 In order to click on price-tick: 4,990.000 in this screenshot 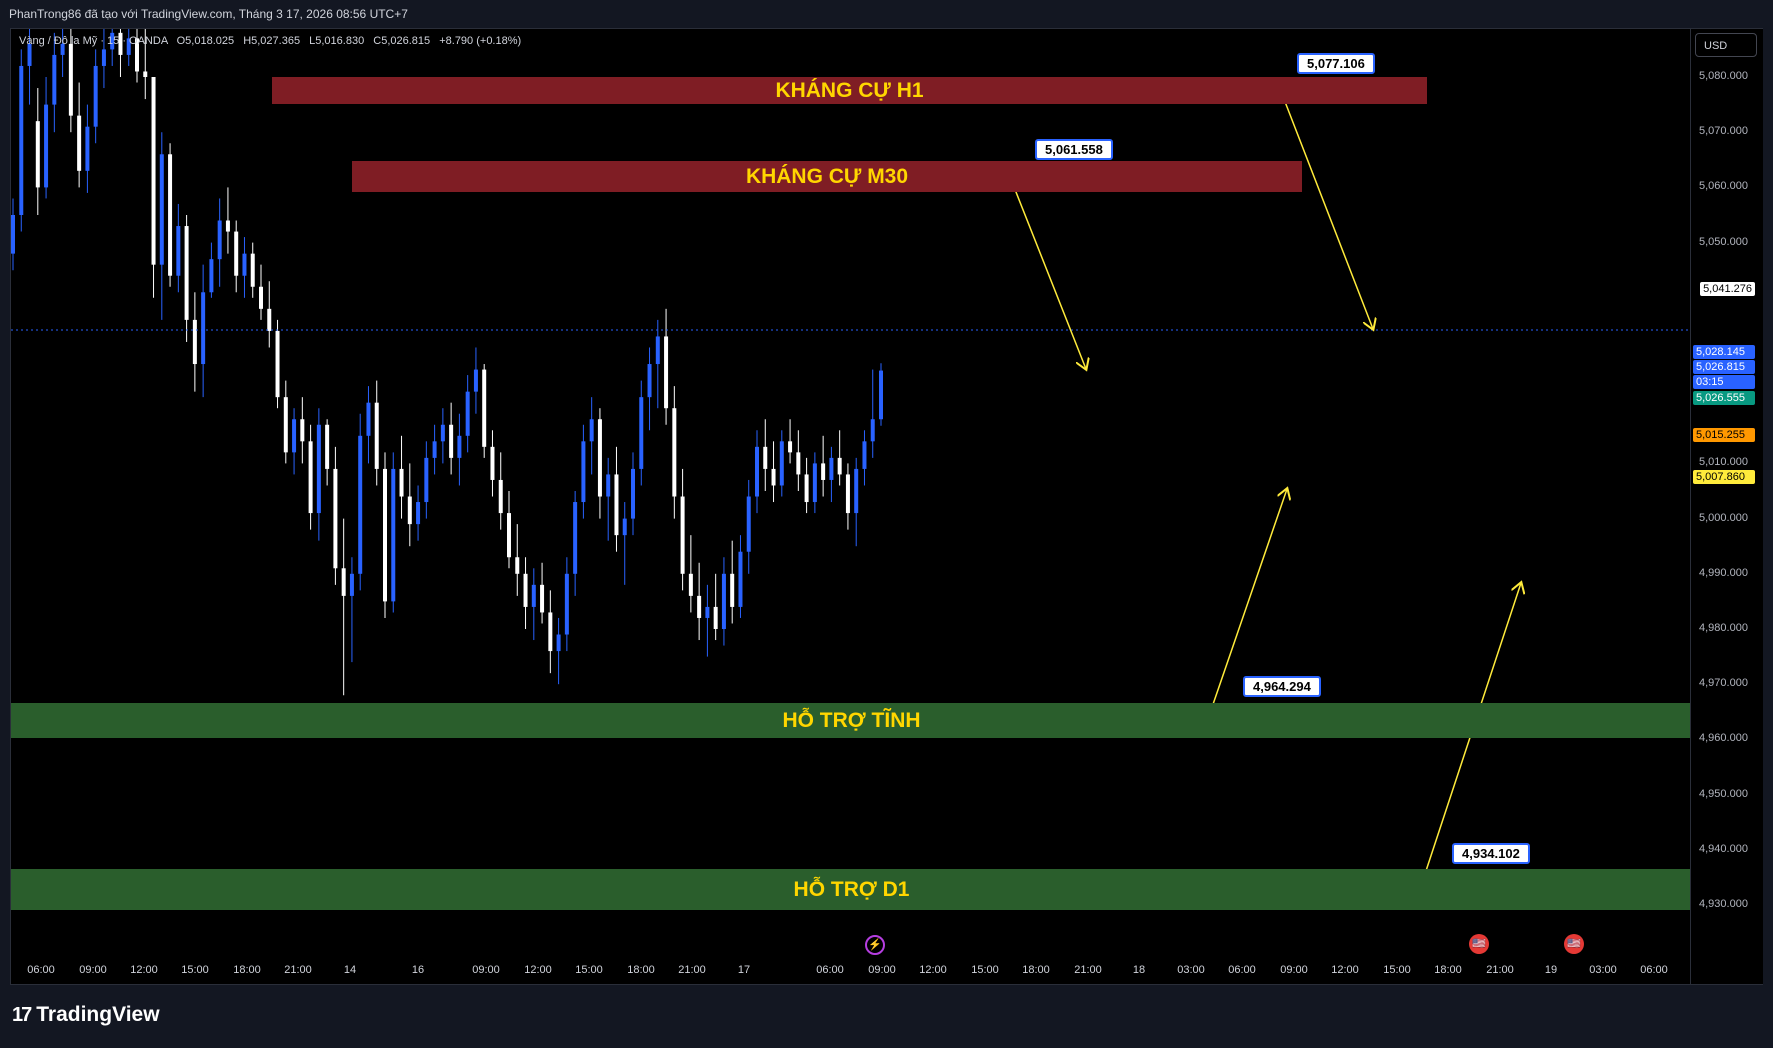, I will do `click(1723, 572)`.